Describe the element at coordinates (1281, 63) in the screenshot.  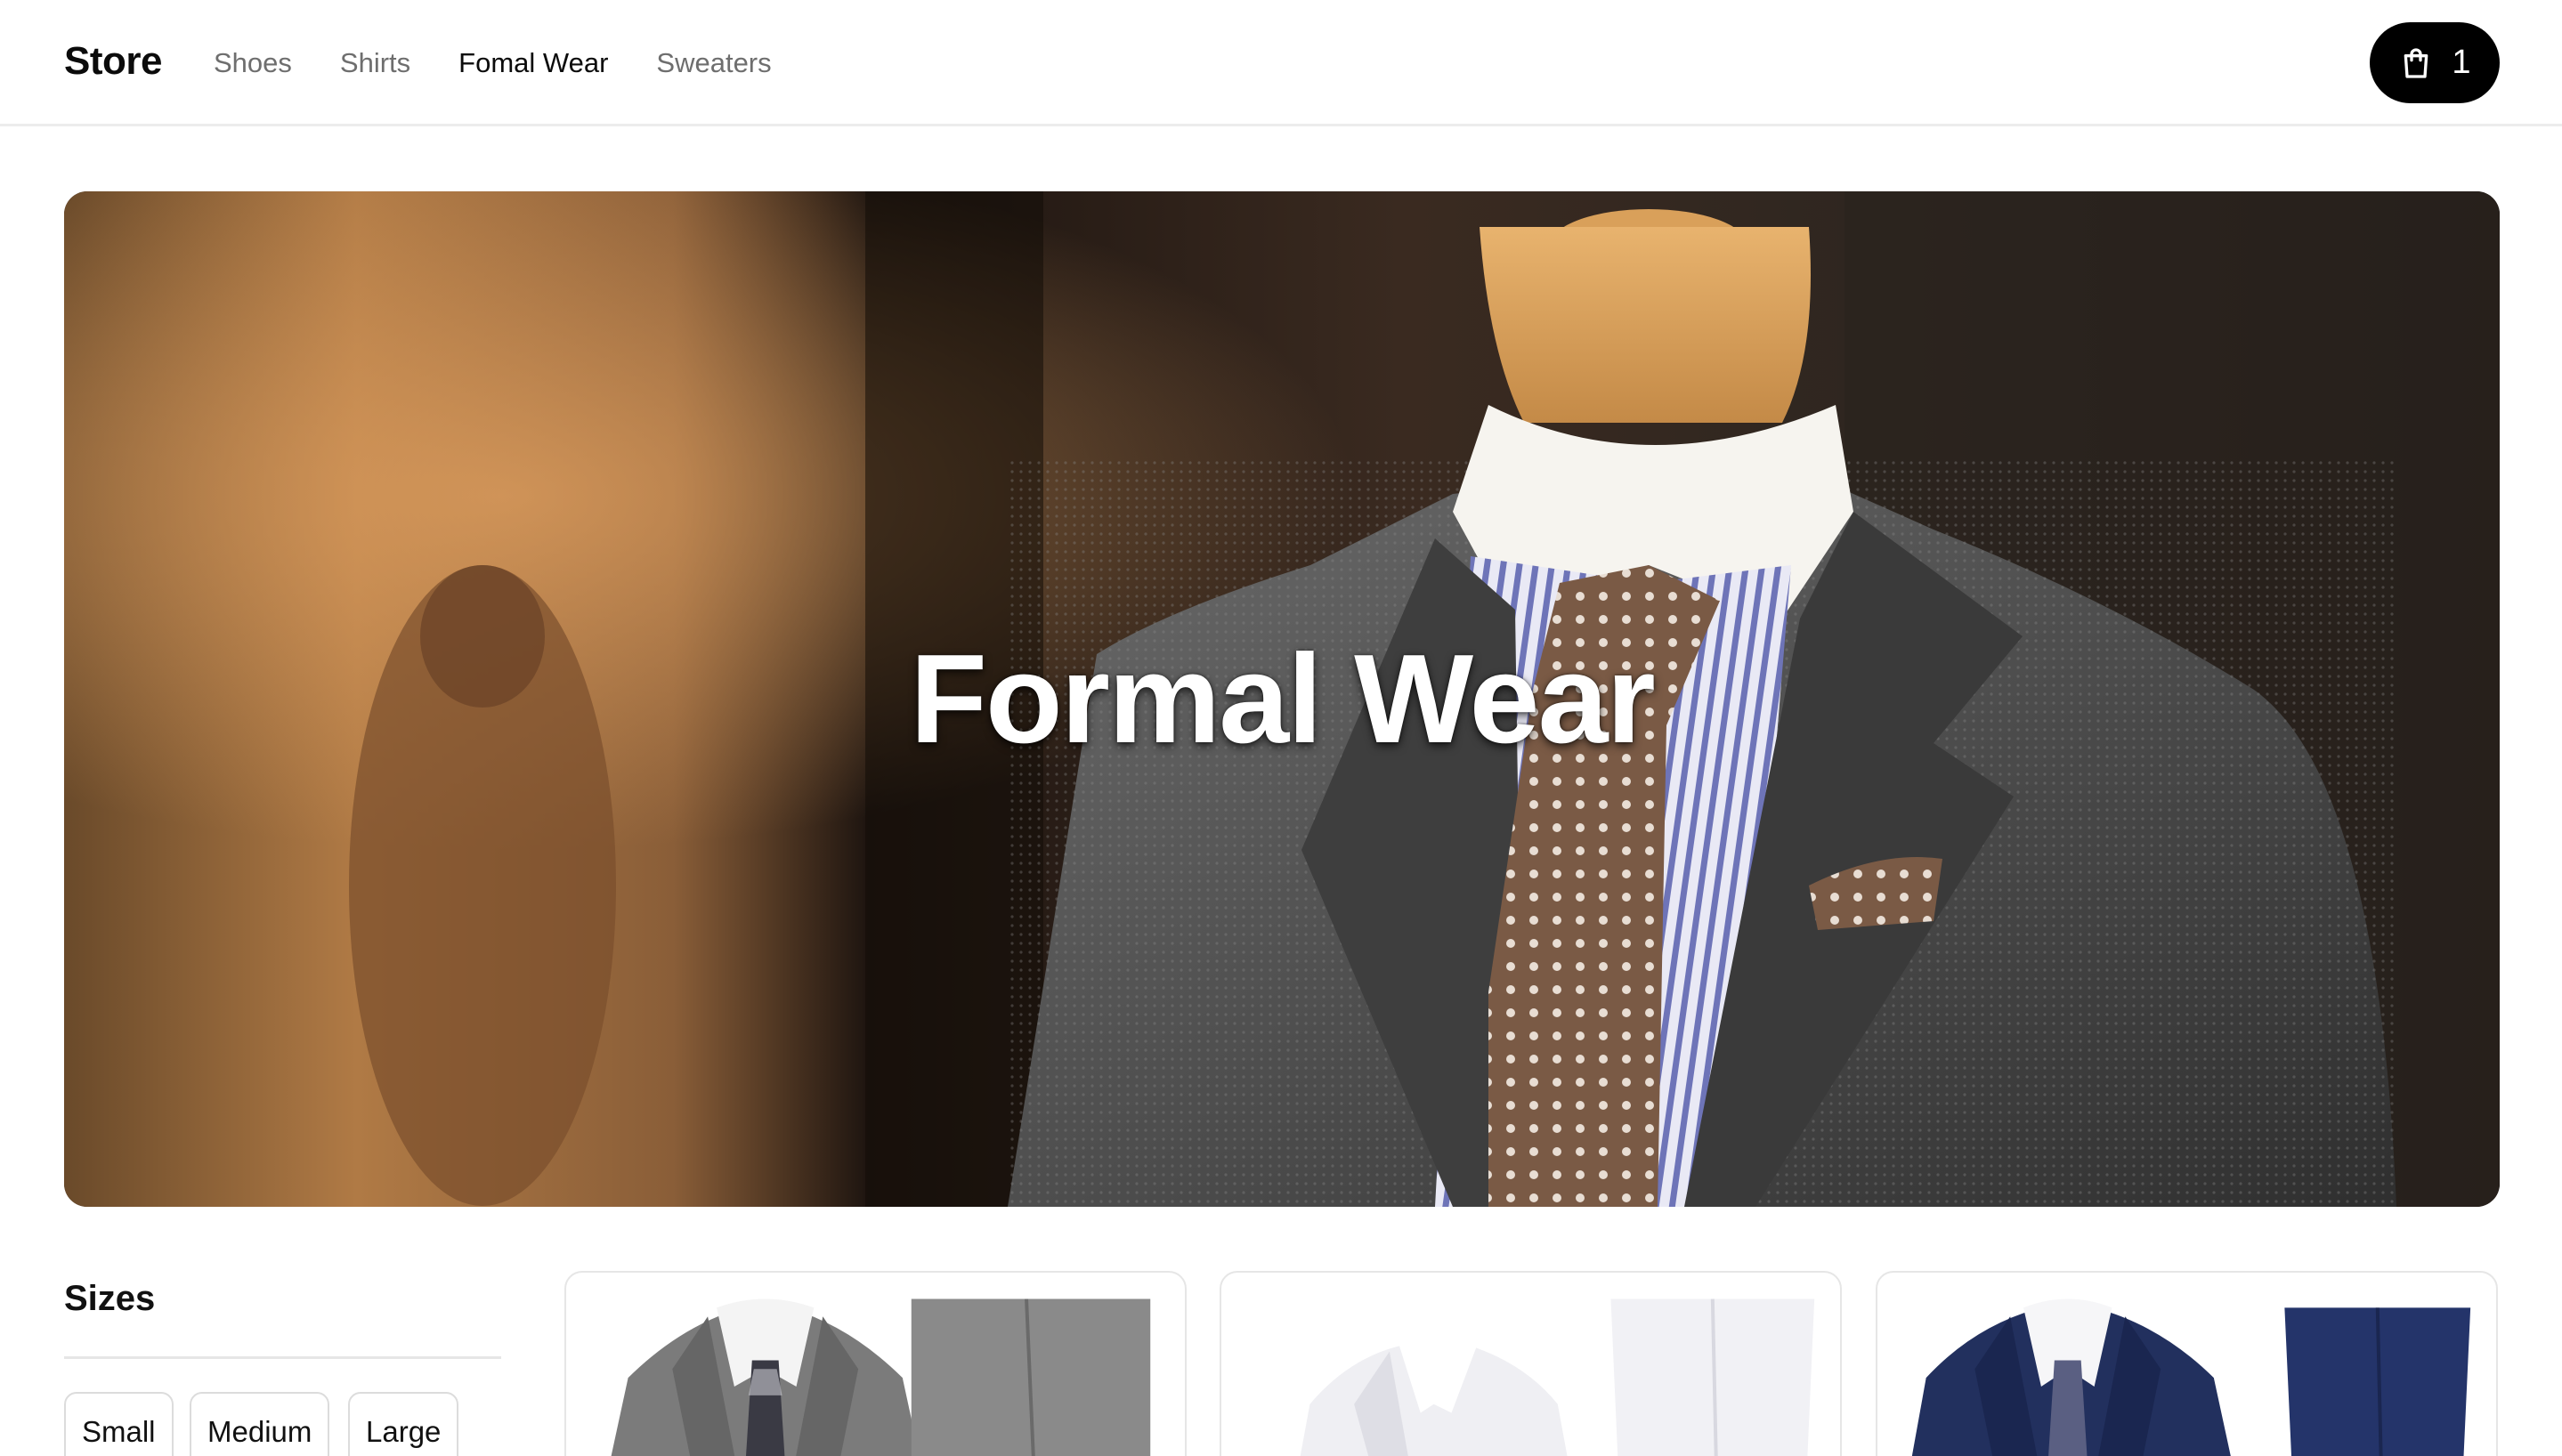
I see `site-header: Store Shoes Shirts Fomal Wear Sweaters 1` at that location.